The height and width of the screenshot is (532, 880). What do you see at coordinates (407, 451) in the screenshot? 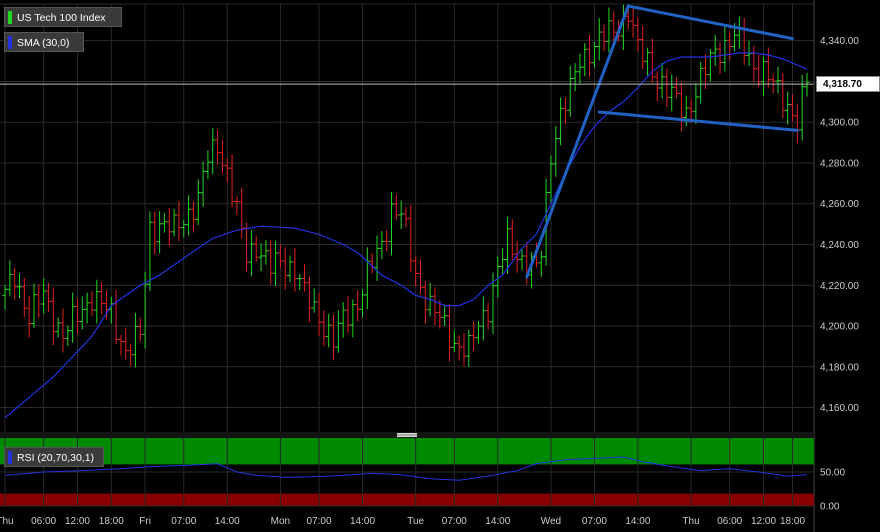
I see `rsi-overbought-zone` at bounding box center [407, 451].